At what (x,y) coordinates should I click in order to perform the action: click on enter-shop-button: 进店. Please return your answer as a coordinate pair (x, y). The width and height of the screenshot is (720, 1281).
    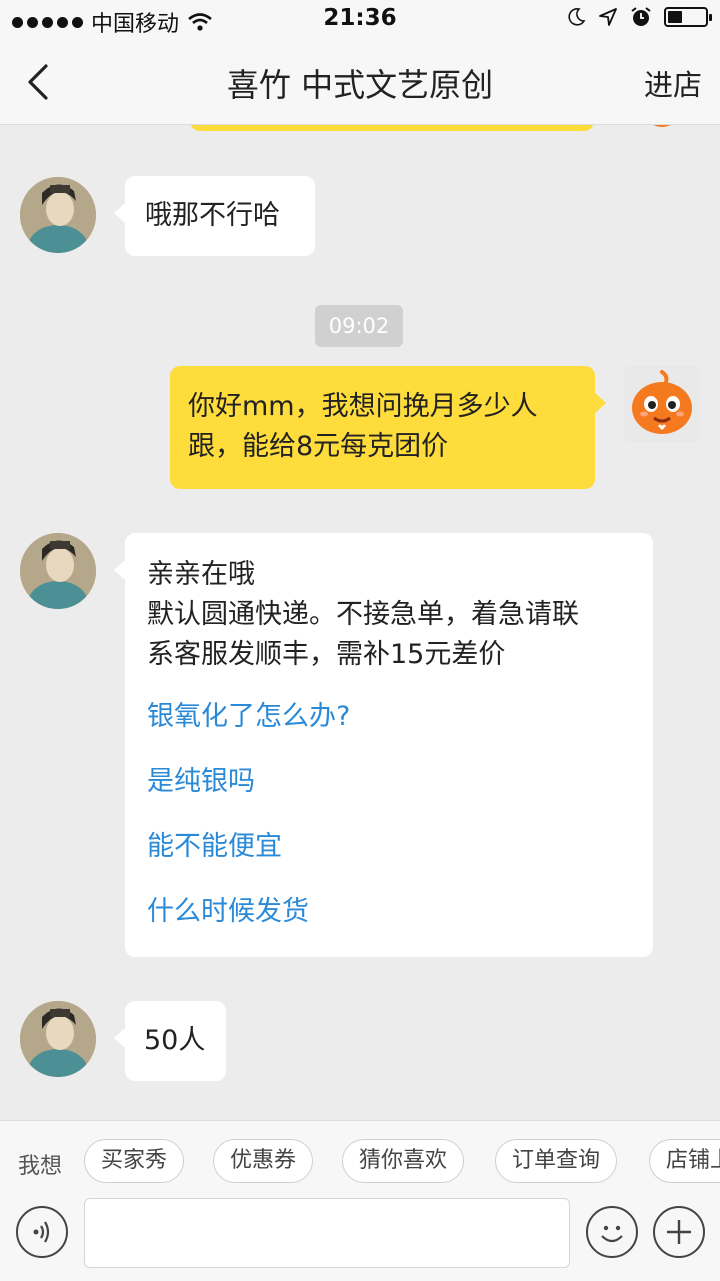
    Looking at the image, I should click on (673, 83).